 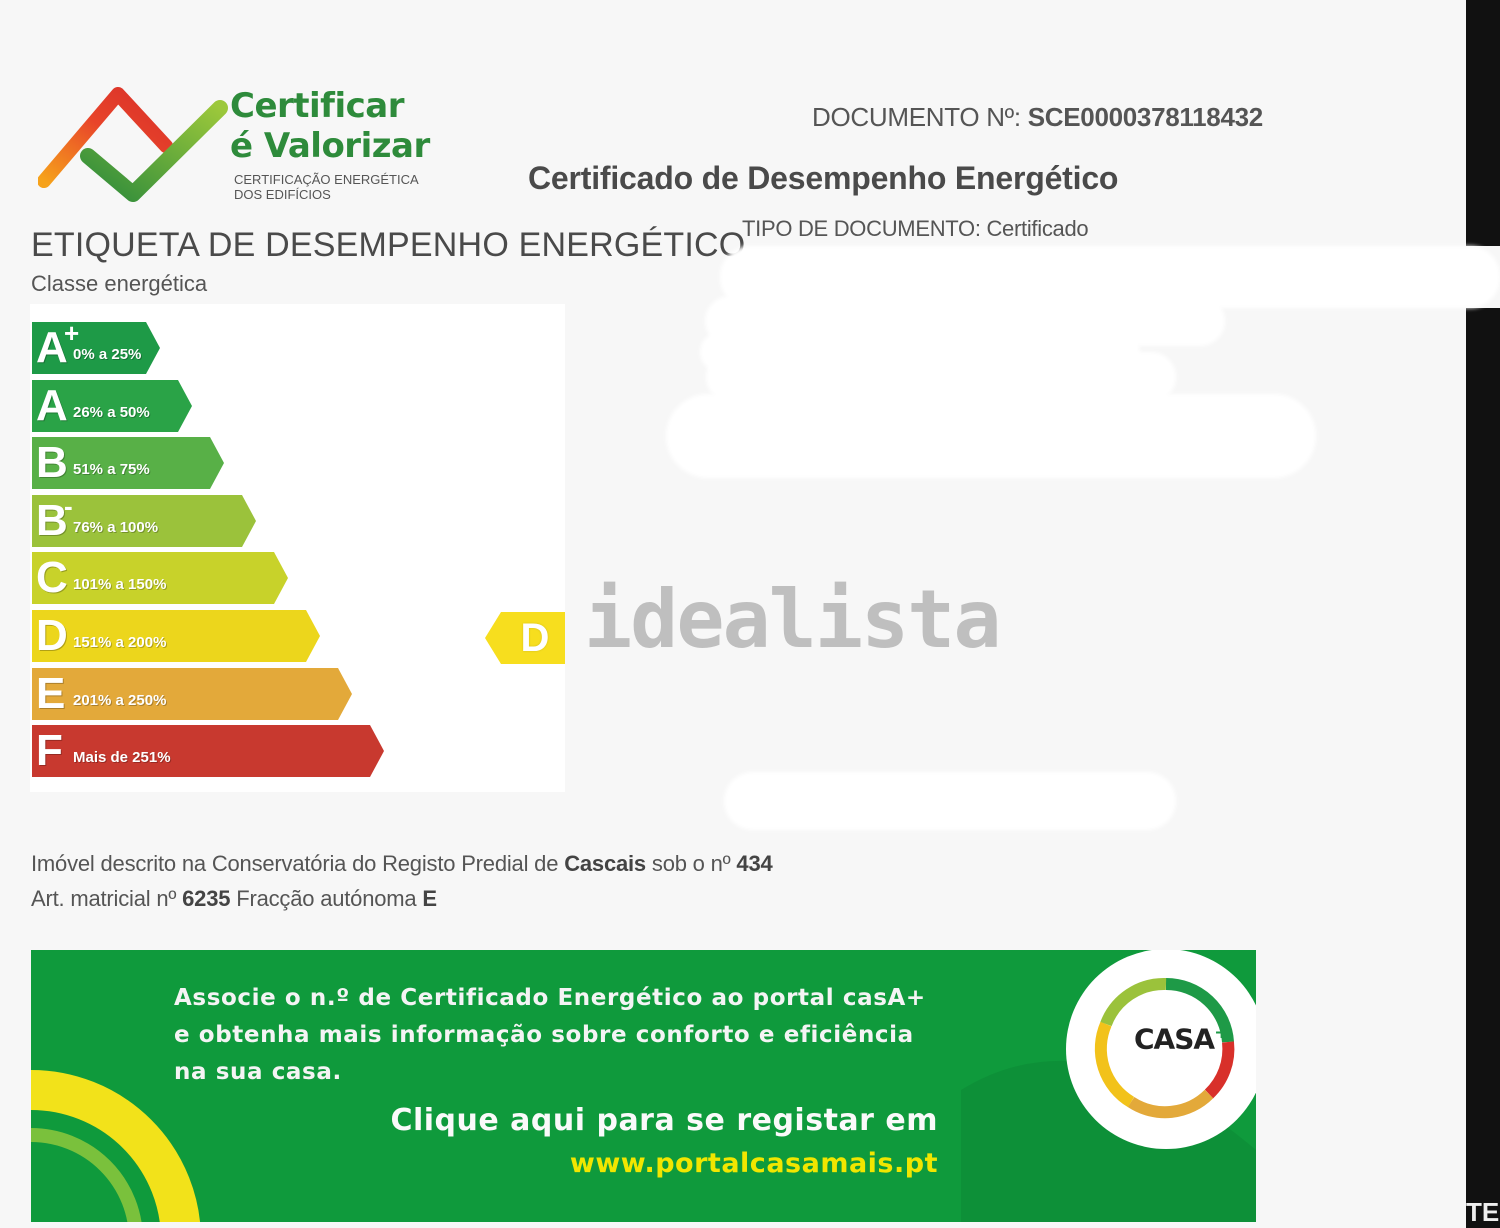 What do you see at coordinates (49, 750) in the screenshot?
I see `energy-class-letter: F` at bounding box center [49, 750].